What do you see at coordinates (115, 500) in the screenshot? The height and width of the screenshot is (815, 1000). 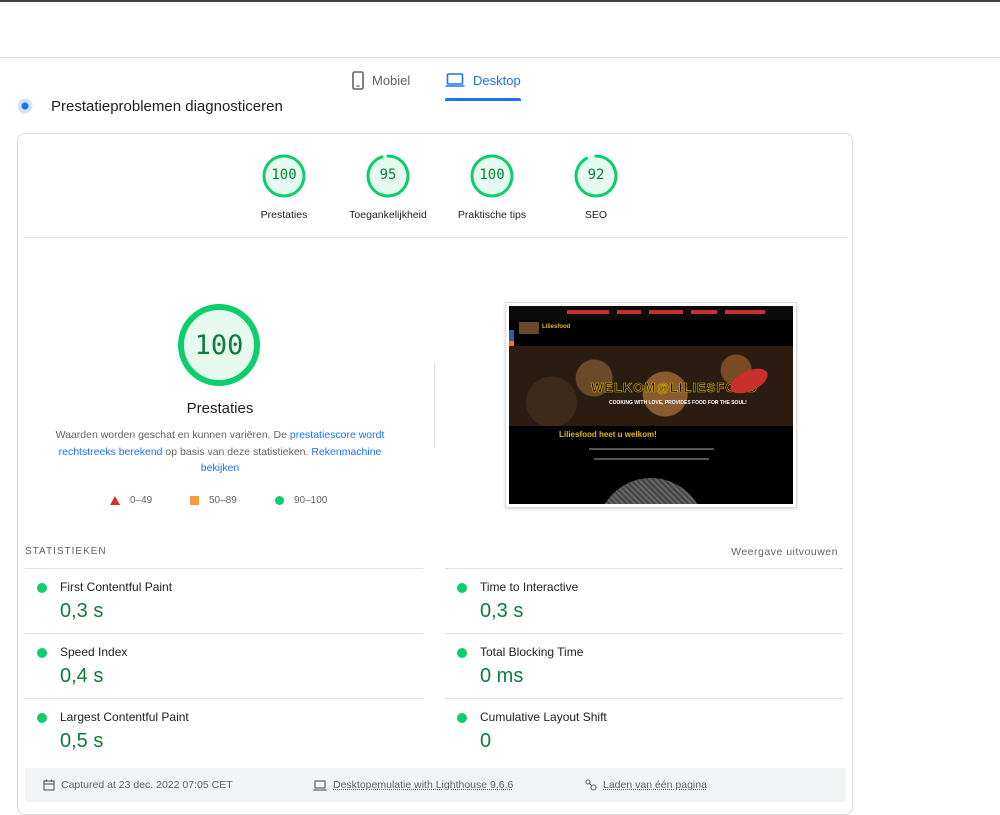 I see `fail-triangle-icon` at bounding box center [115, 500].